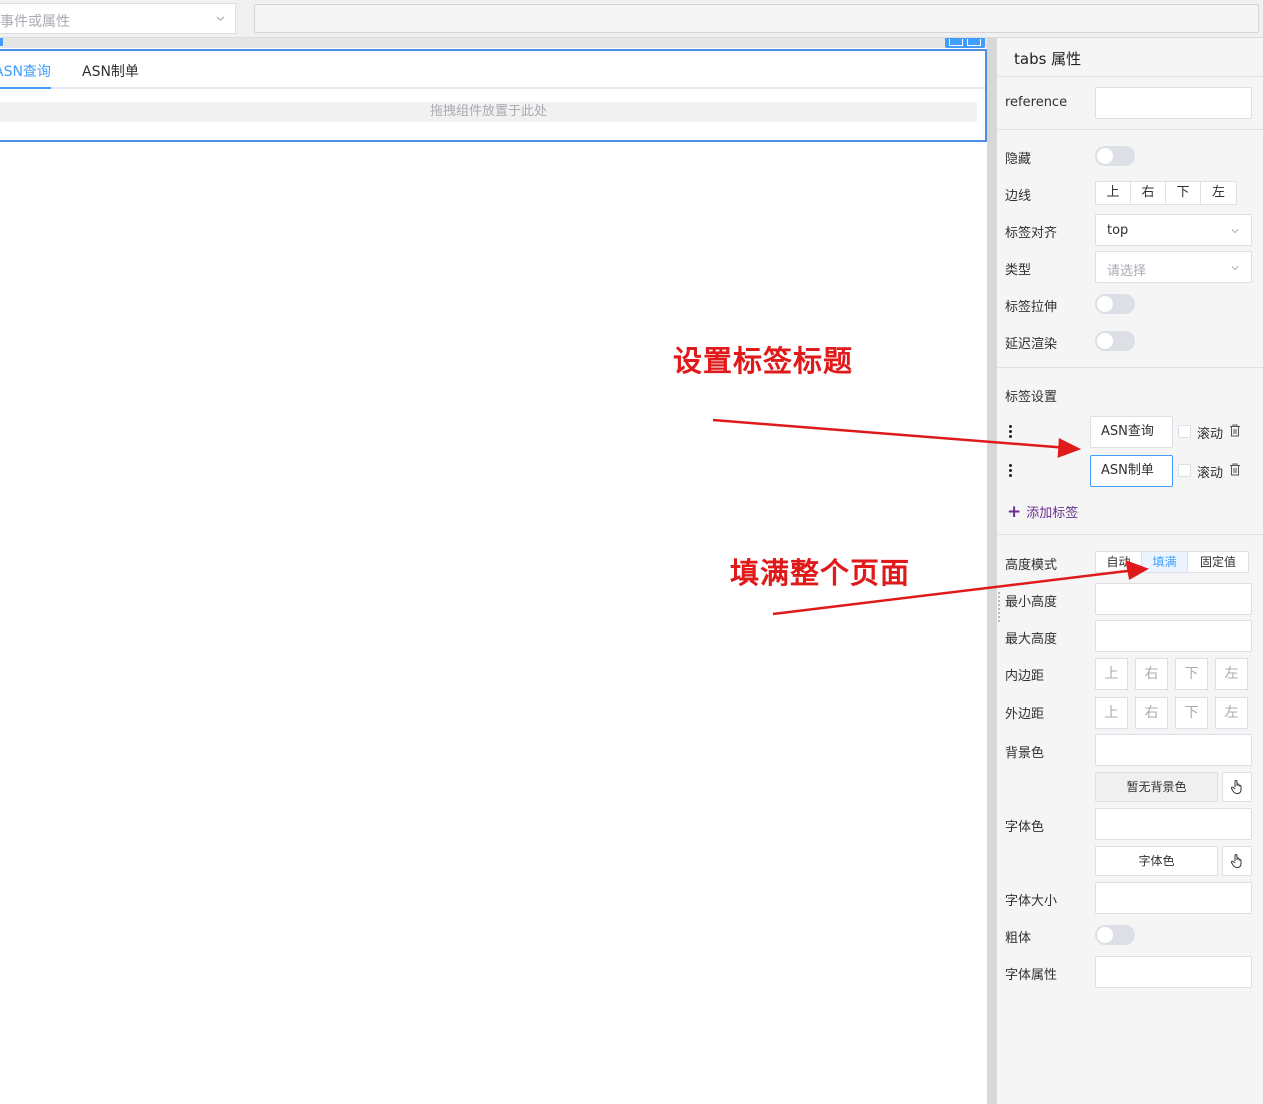  Describe the element at coordinates (1119, 562) in the screenshot. I see `height-mode-auto: 自动` at that location.